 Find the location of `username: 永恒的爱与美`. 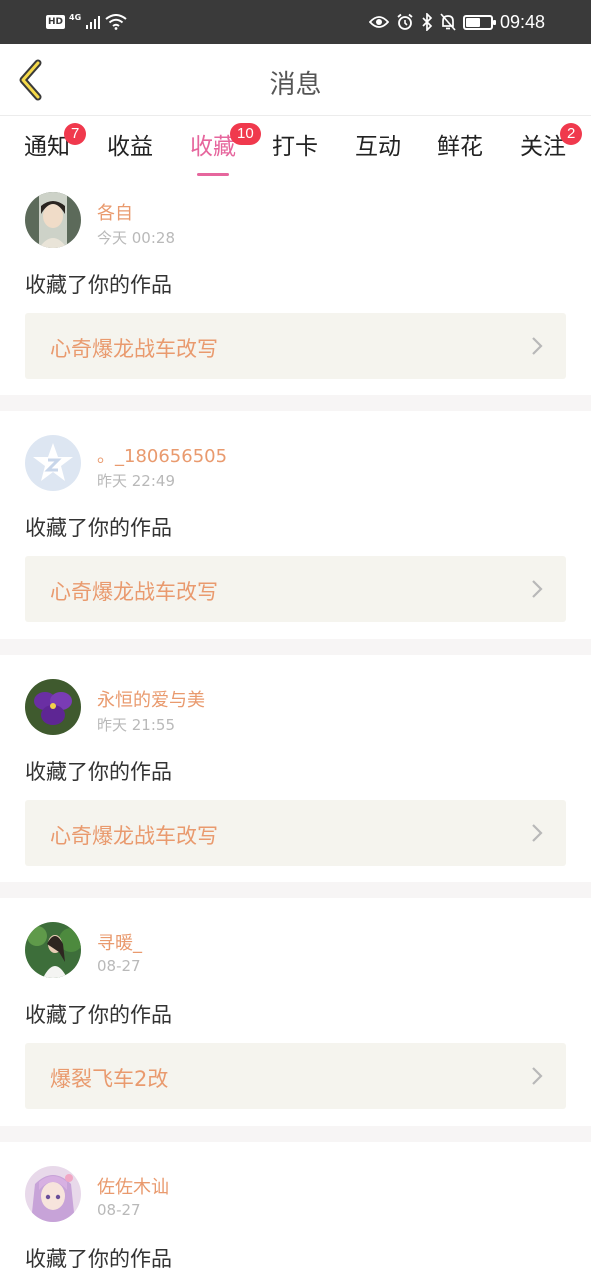

username: 永恒的爱与美 is located at coordinates (151, 699).